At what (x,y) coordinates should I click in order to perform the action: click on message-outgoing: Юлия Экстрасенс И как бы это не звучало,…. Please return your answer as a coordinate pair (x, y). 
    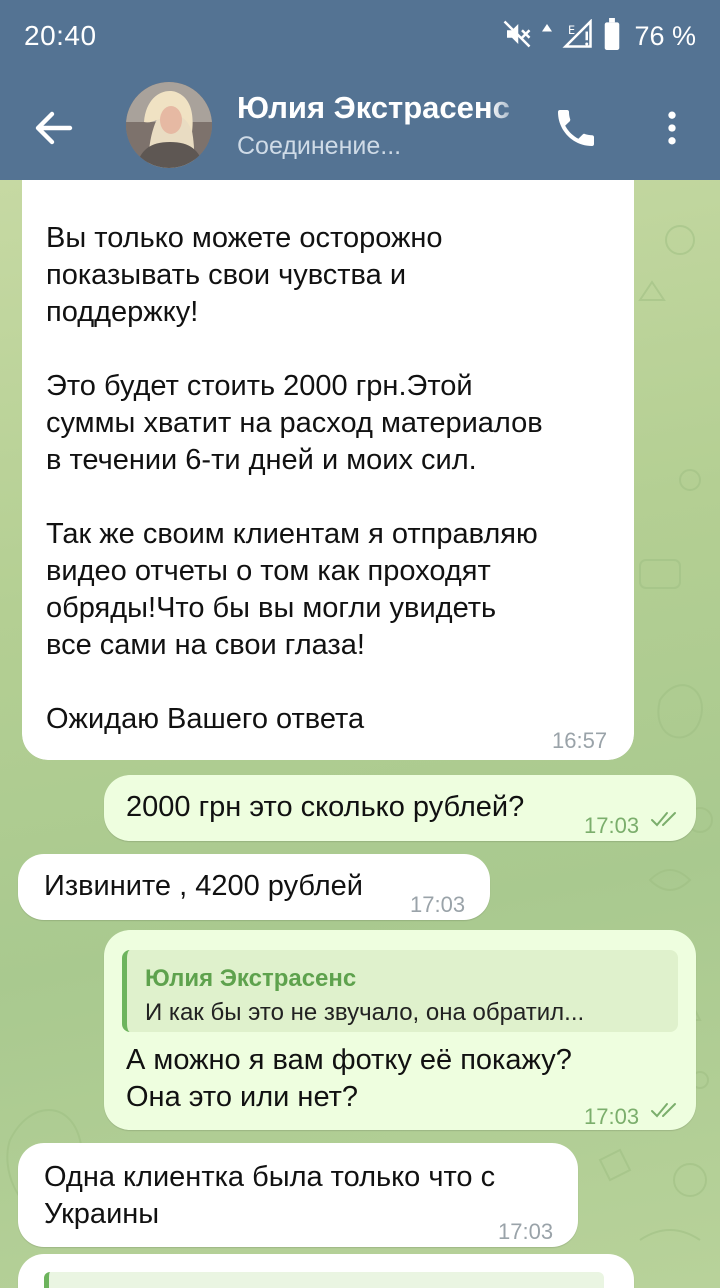
    Looking at the image, I should click on (400, 1030).